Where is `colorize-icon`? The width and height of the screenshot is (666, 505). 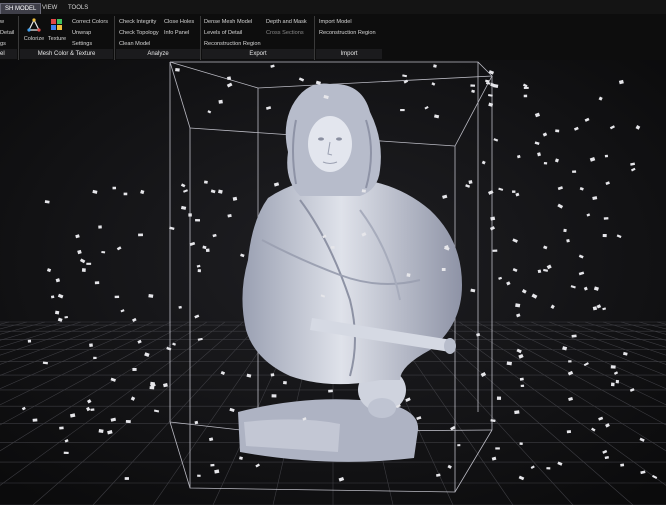 colorize-icon is located at coordinates (34, 25).